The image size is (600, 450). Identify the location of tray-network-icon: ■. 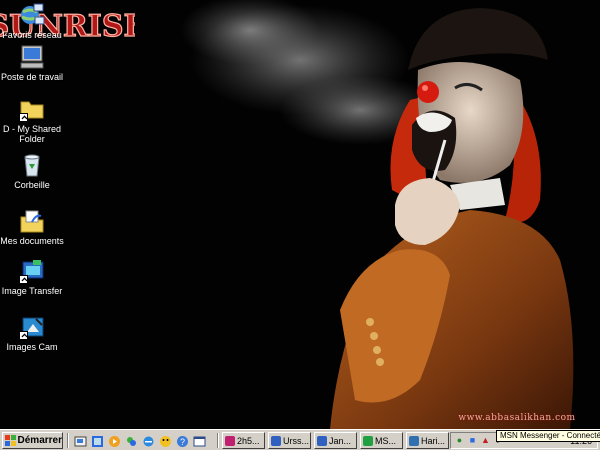
(472, 440).